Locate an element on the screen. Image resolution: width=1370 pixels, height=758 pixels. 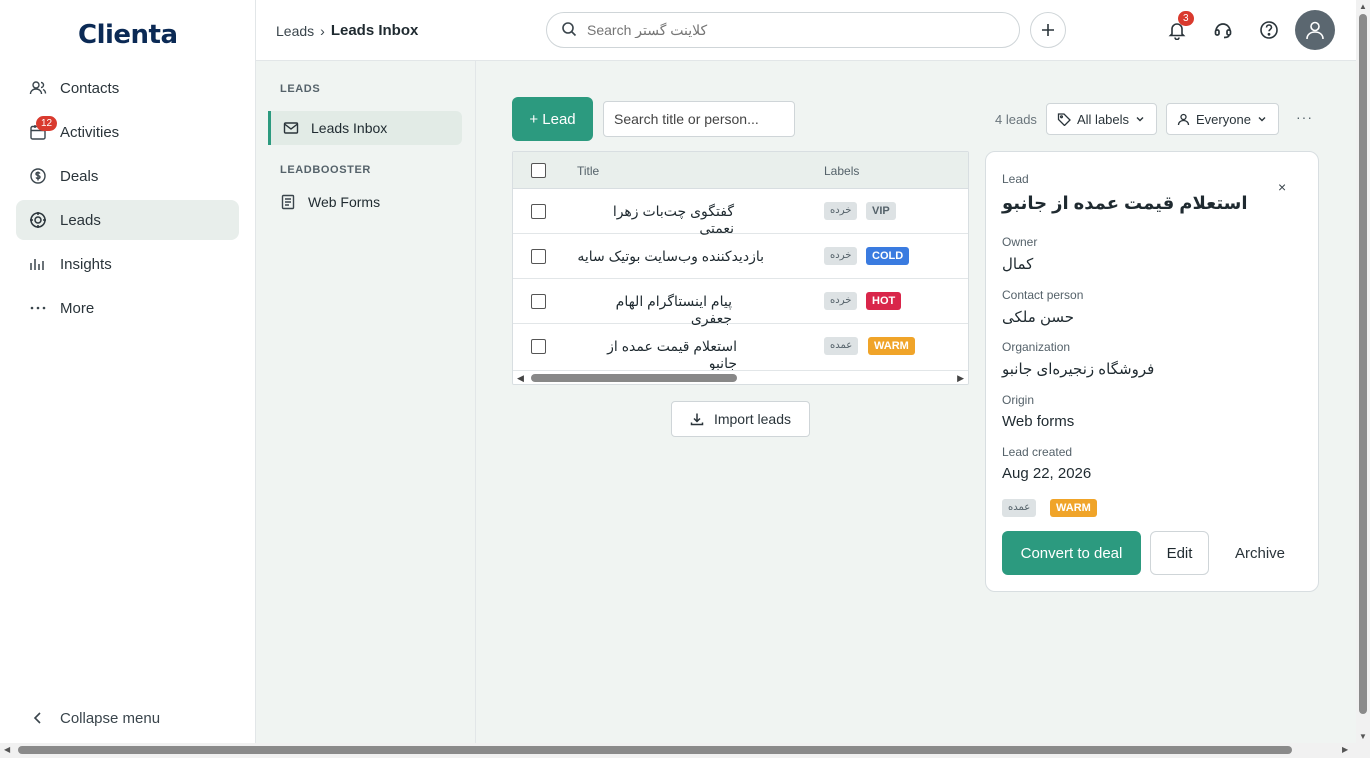
panel-title: استعلام قیمت عمده از جانبو is located at coordinates (1125, 203).